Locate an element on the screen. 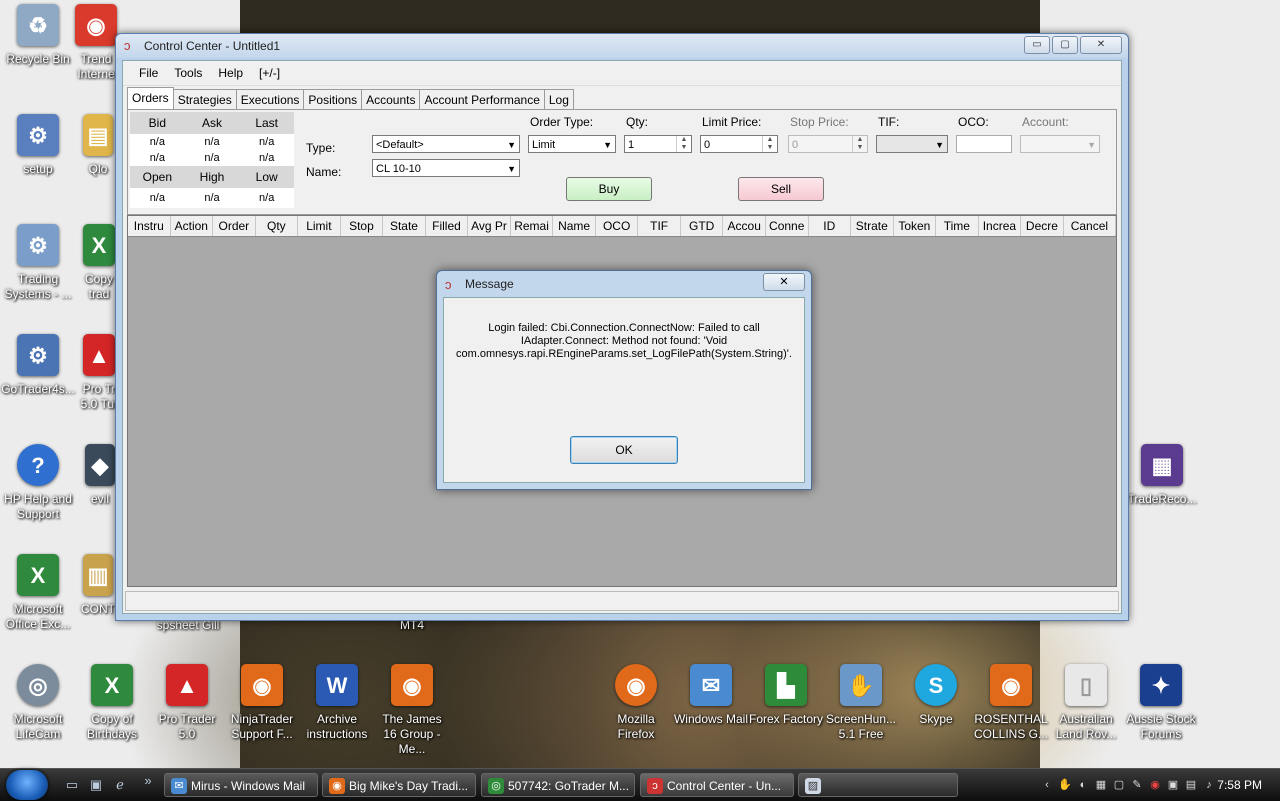 Image resolution: width=1280 pixels, height=801 pixels. desktop-icon-trend: ◉ Trend Interne is located at coordinates (96, 41).